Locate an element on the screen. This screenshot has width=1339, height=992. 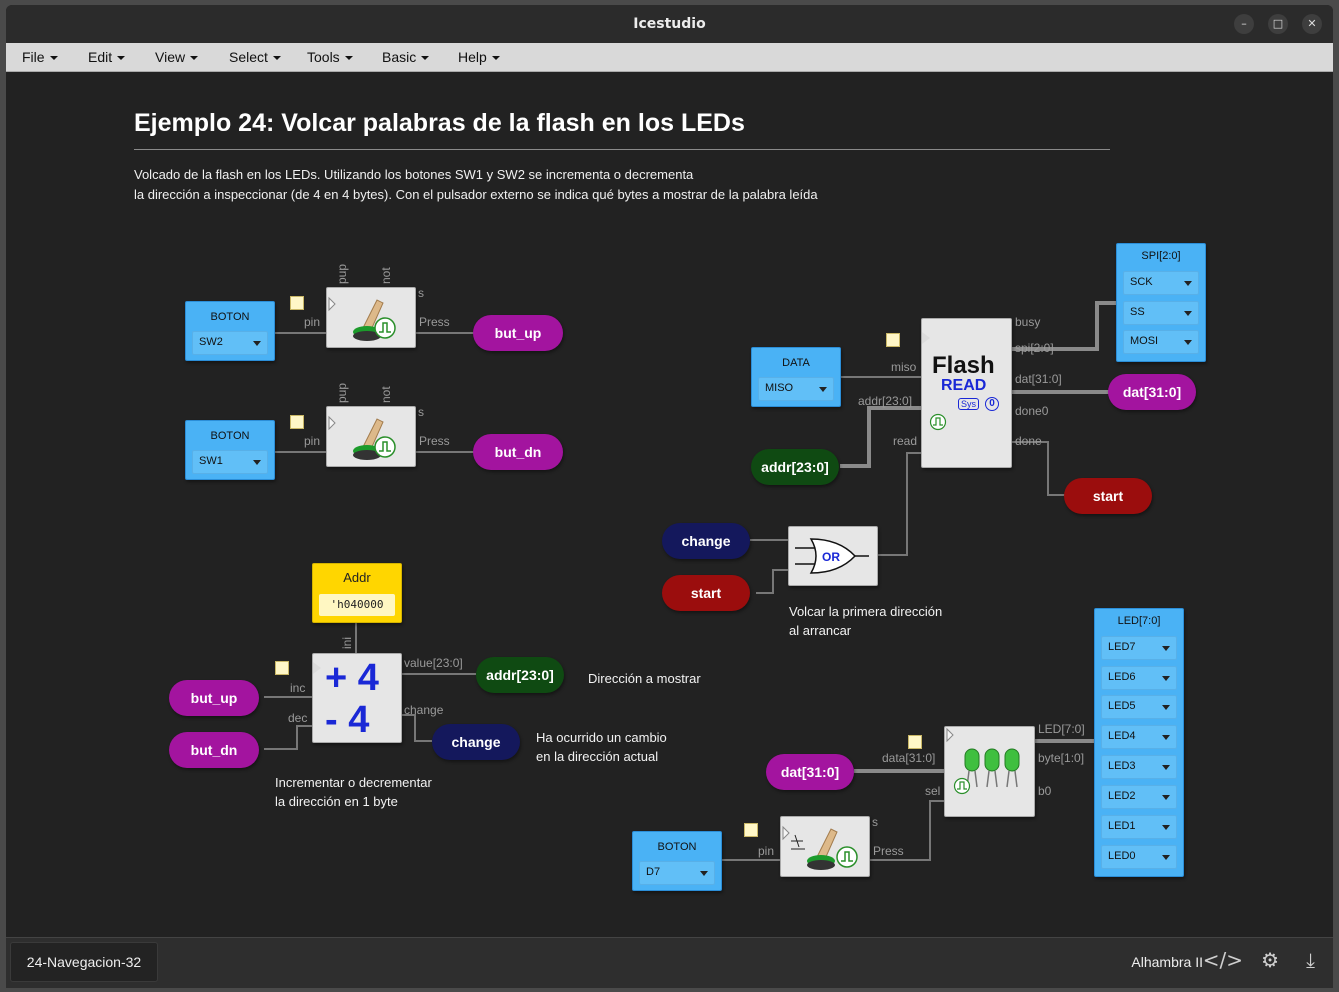
menu-tools: Tools is located at coordinates (330, 57).